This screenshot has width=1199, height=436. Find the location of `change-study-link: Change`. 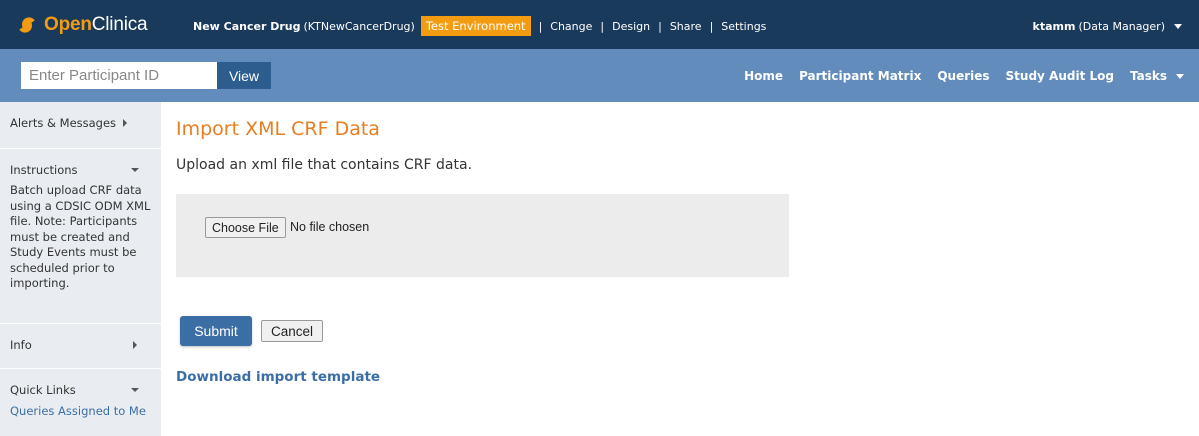

change-study-link: Change is located at coordinates (571, 26).